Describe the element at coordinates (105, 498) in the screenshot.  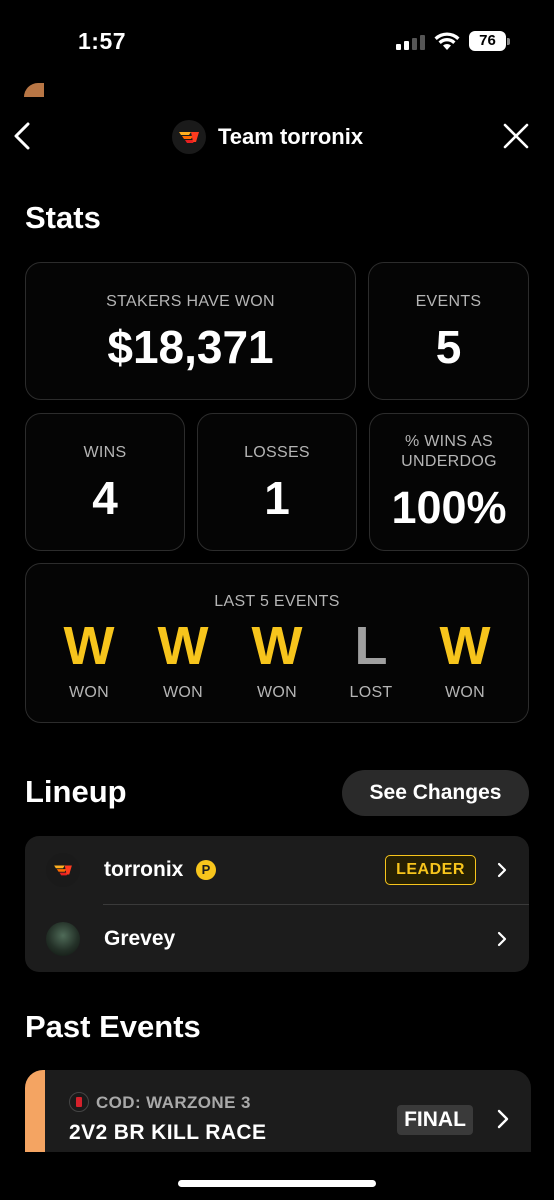
I see `wins-value: 4` at that location.